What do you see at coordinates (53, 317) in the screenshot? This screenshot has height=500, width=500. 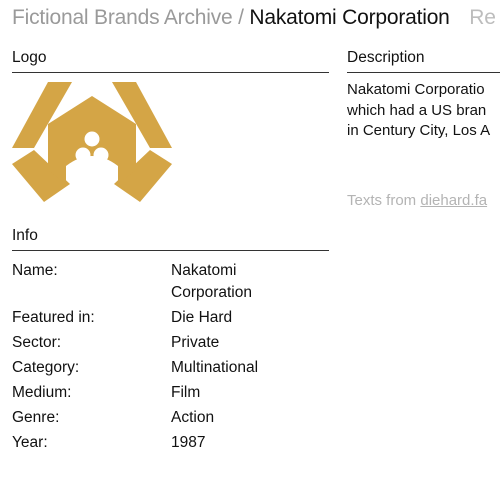 I see `info-label: Featured in:` at bounding box center [53, 317].